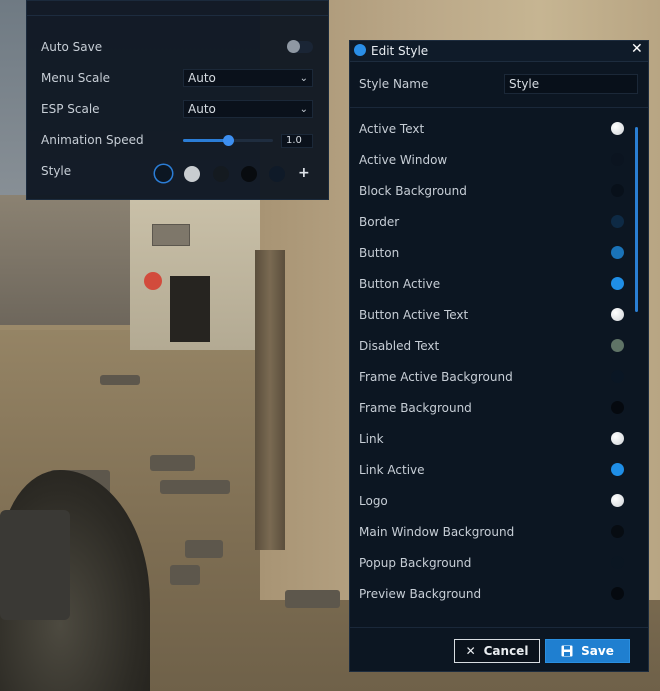  Describe the element at coordinates (360, 50) in the screenshot. I see `logo-icon` at that location.